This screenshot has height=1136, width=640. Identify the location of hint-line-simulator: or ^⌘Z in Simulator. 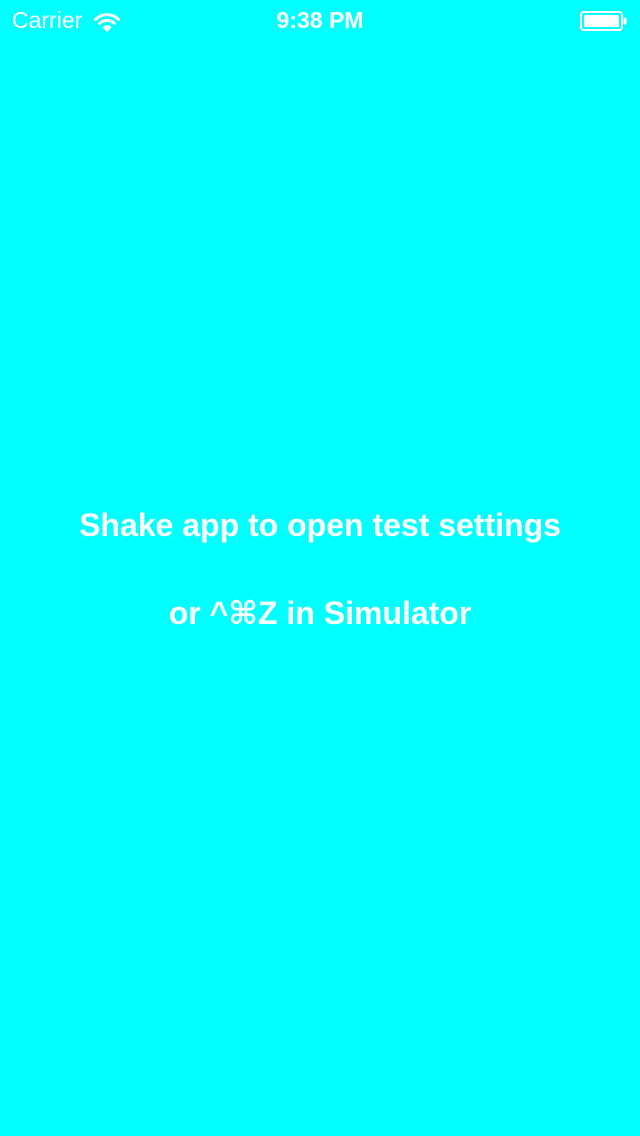
(320, 613).